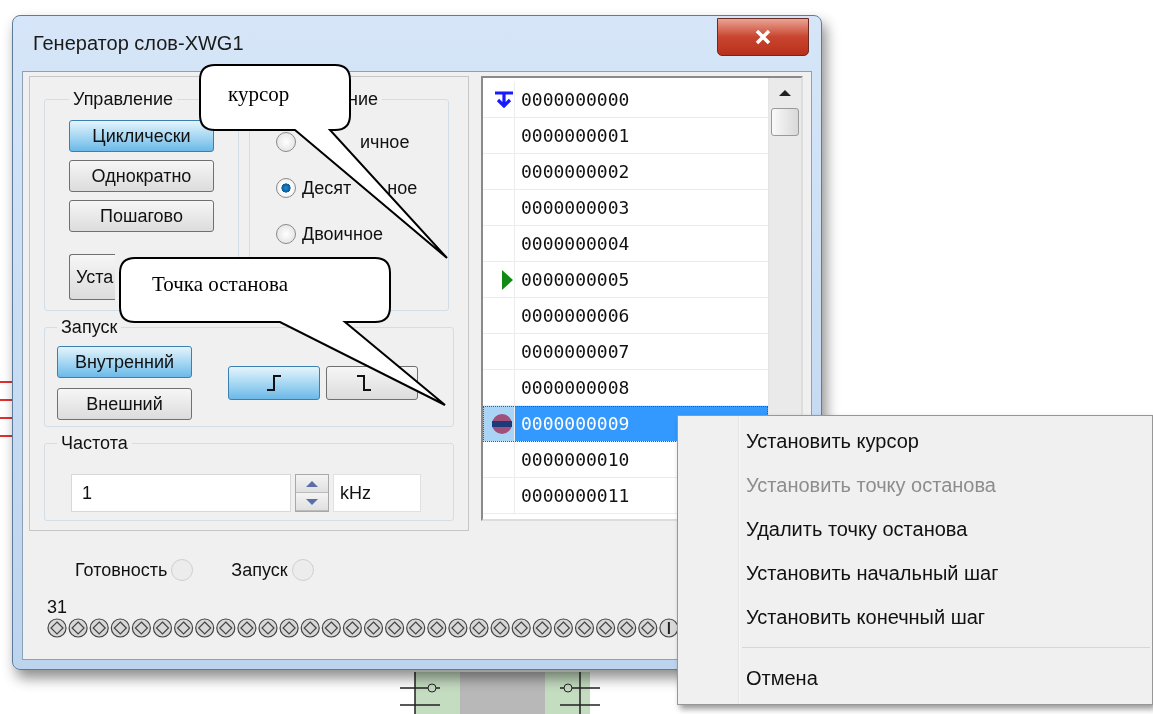  I want to click on menu-item: Установить начальный шаг, so click(915, 573).